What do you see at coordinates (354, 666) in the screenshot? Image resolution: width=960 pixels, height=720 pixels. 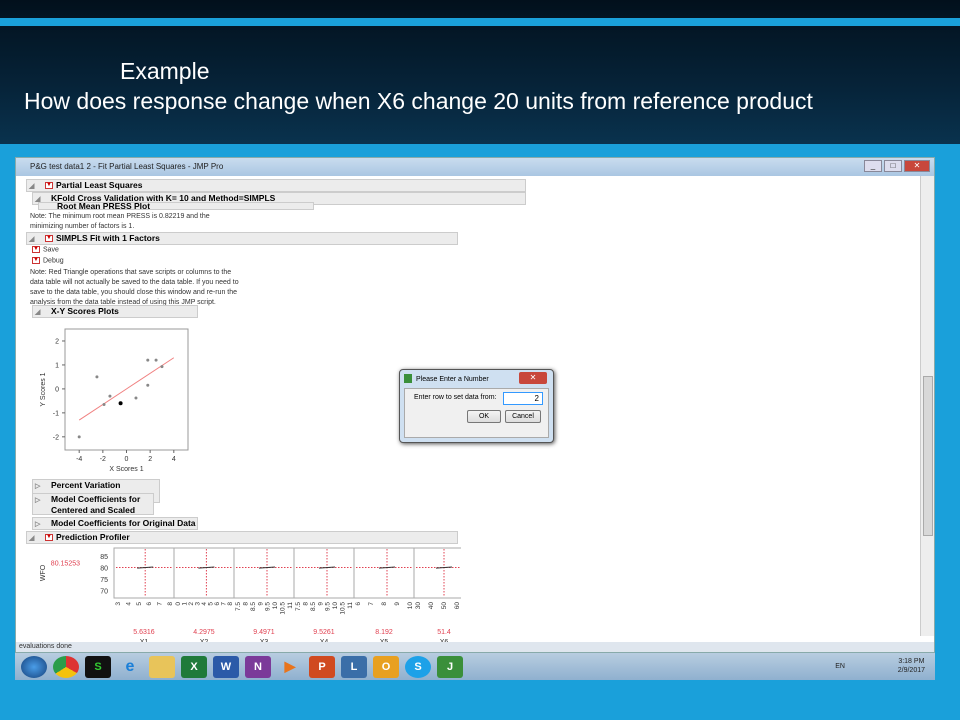 I see `lync-icon: L` at bounding box center [354, 666].